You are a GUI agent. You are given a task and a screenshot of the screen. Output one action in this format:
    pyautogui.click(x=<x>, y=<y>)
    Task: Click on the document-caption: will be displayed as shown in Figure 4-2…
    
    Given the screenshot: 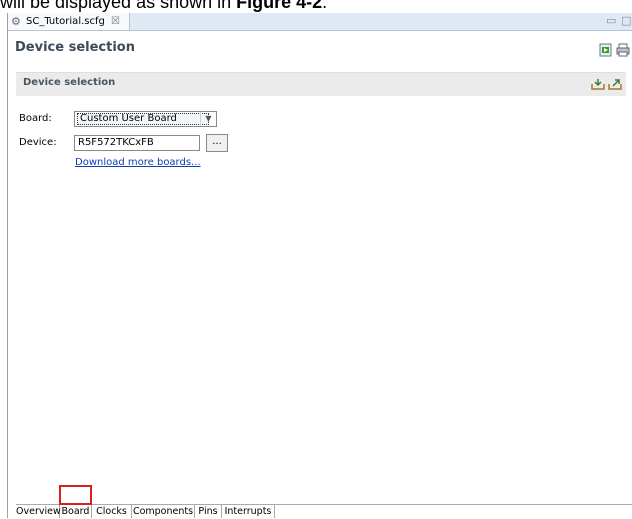 What is the action you would take?
    pyautogui.click(x=316, y=6)
    